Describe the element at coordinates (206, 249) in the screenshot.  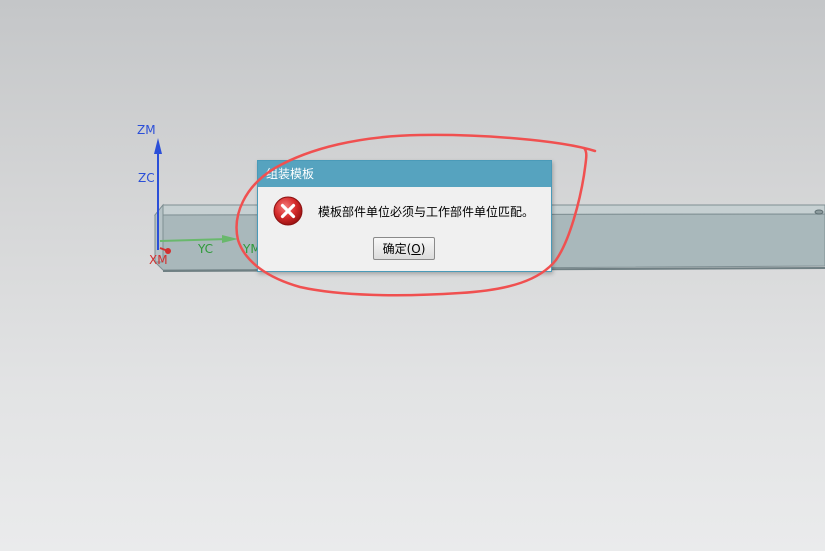
I see `axis-label-yc: YC` at that location.